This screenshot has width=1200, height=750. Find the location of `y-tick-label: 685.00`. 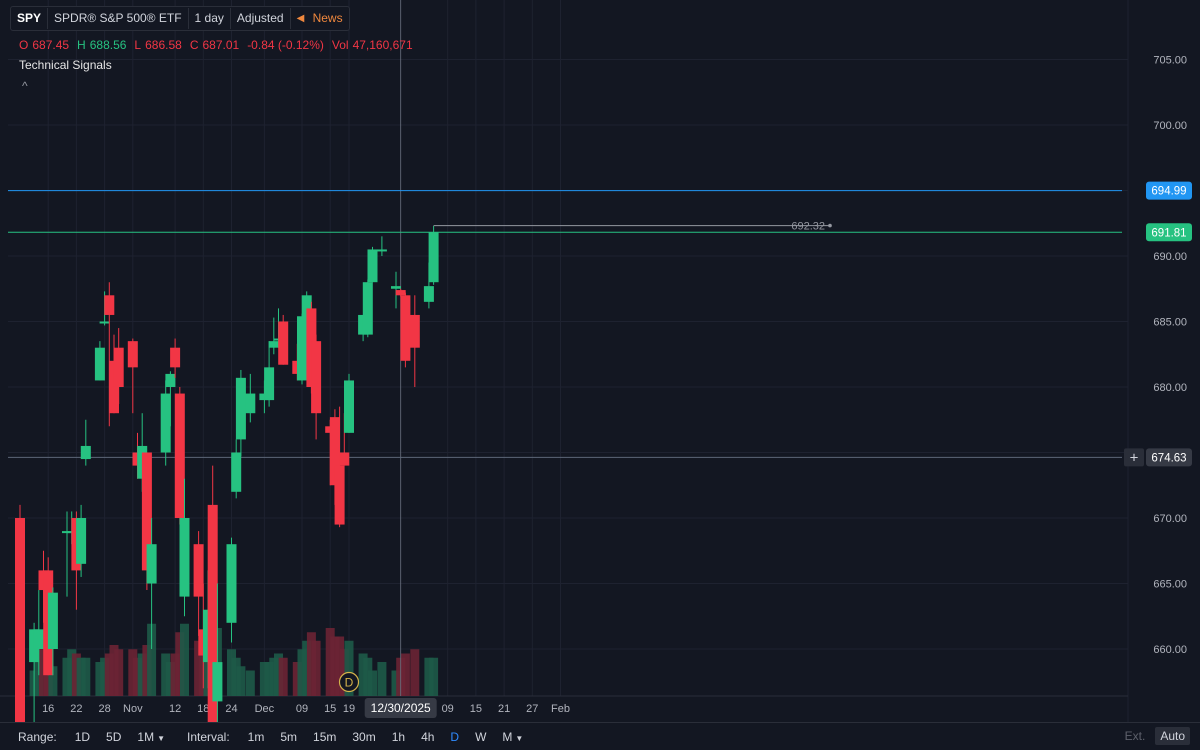

y-tick-label: 685.00 is located at coordinates (1170, 323).